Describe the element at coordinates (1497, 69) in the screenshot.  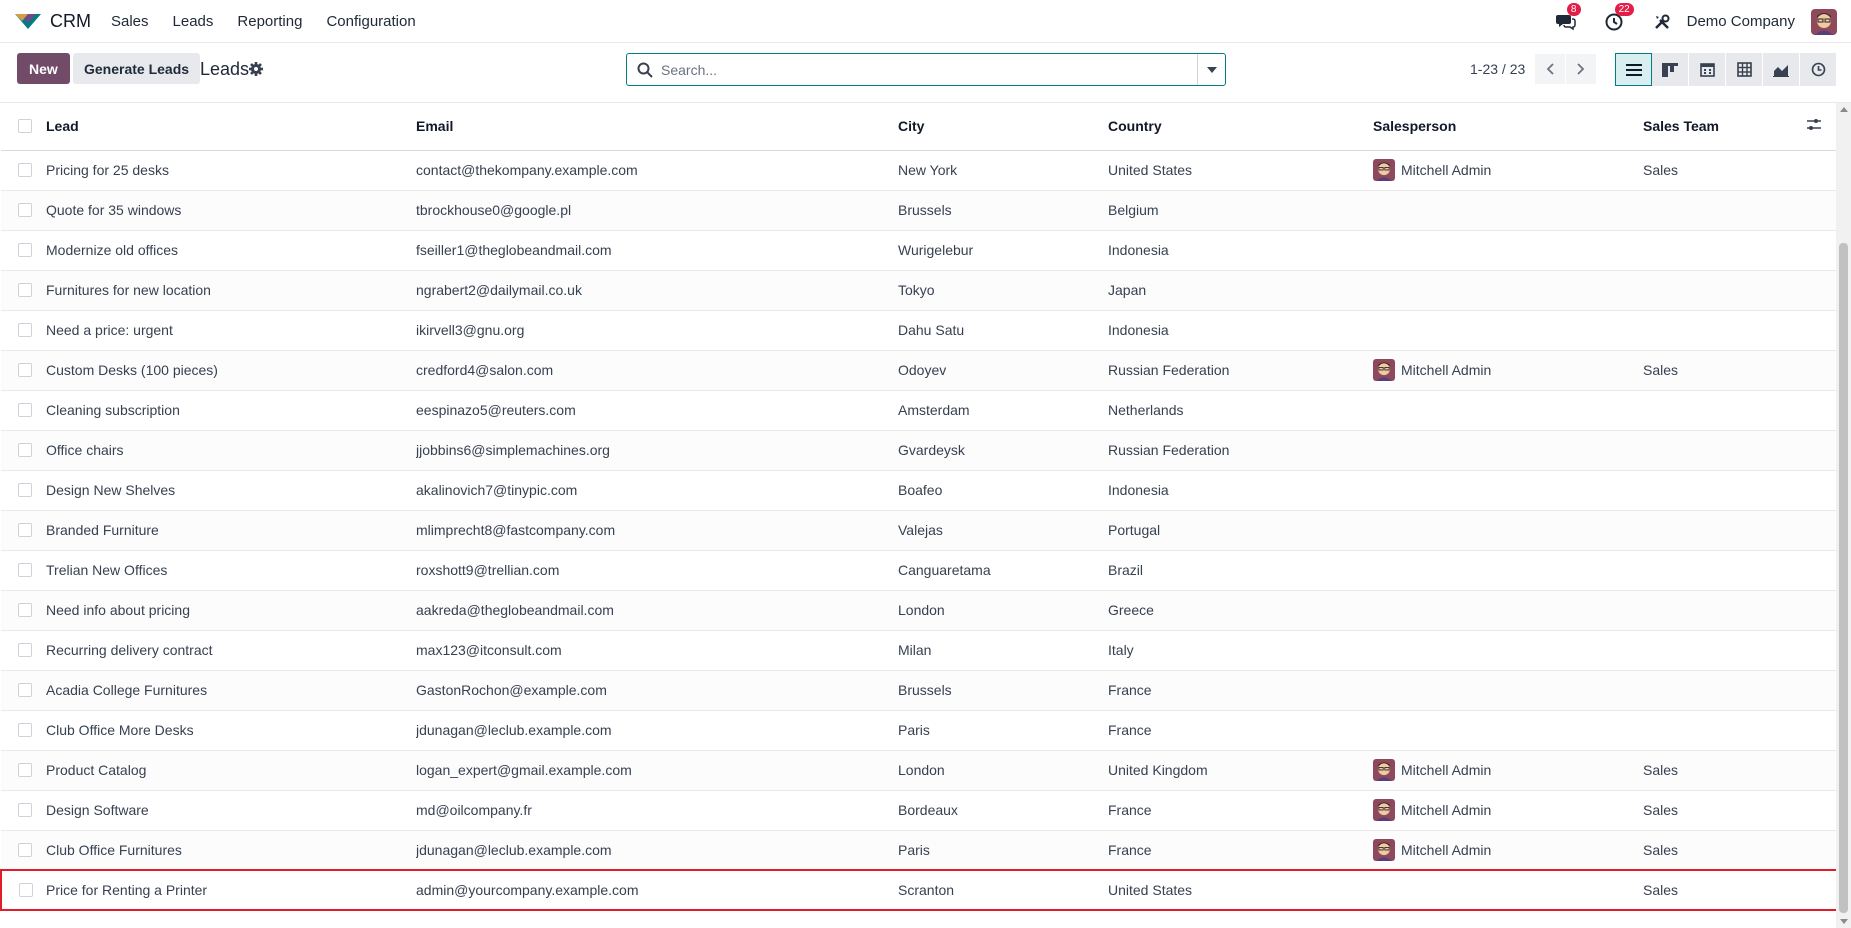
I see `pager-value: 1-23 / 23` at that location.